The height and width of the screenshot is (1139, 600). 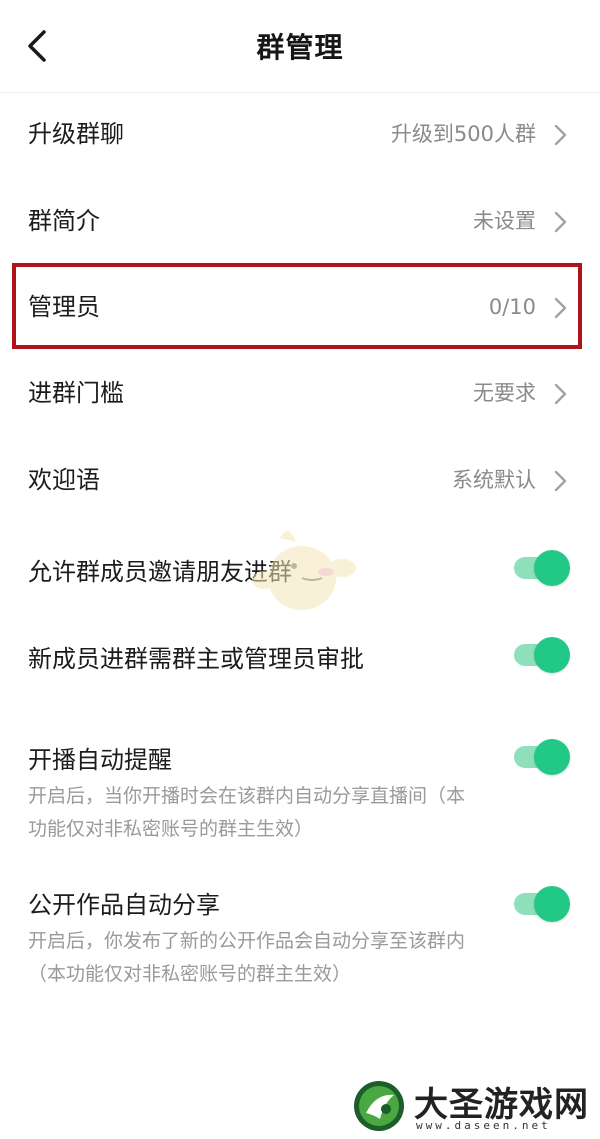 I want to click on top-bar: 群管理, so click(x=300, y=46).